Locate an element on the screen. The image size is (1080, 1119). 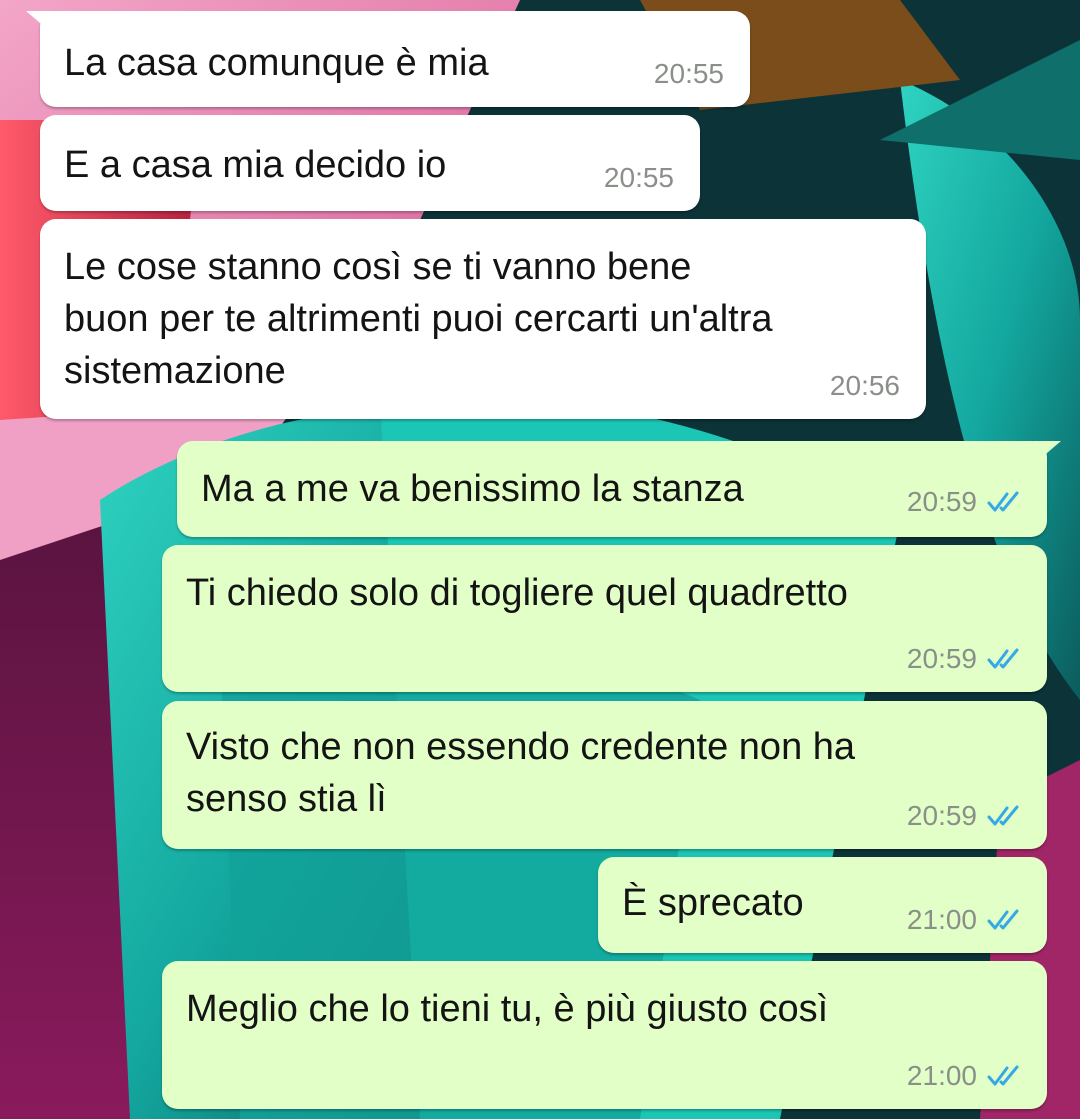
message-bubble-incoming: E a casa mia decido io 20:55 is located at coordinates (370, 163).